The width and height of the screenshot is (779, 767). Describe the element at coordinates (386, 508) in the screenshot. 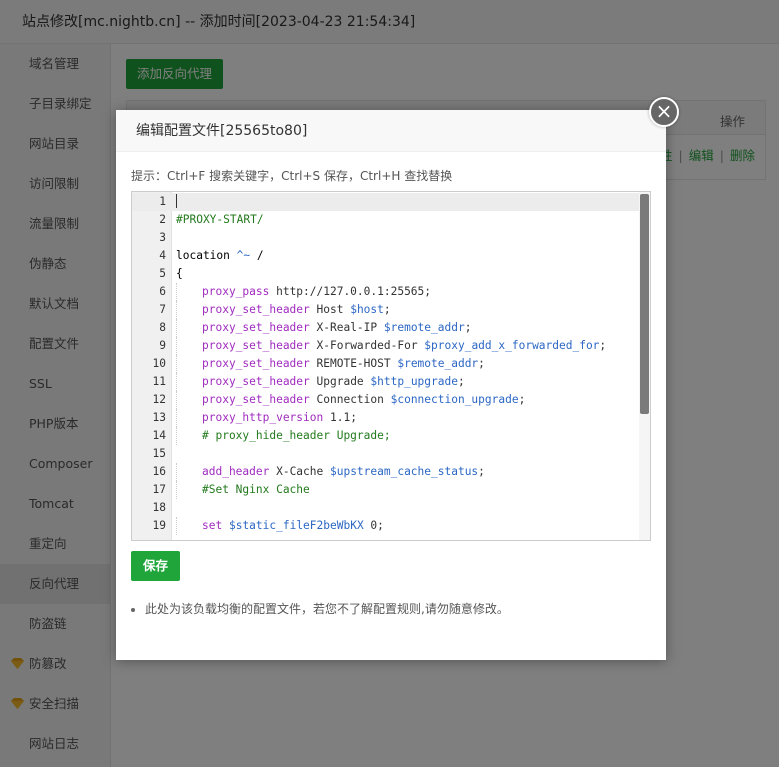

I see `code-line: 18` at that location.